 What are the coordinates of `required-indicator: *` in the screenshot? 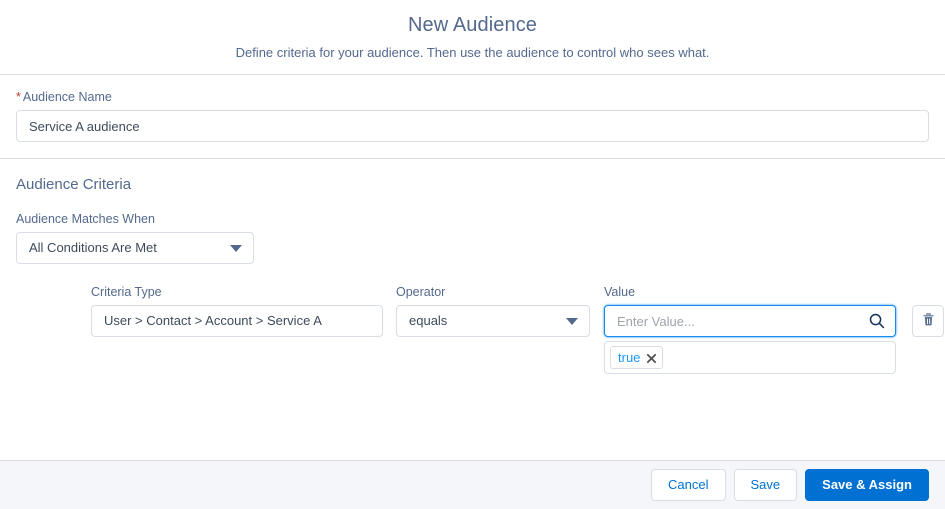 It's located at (18, 97).